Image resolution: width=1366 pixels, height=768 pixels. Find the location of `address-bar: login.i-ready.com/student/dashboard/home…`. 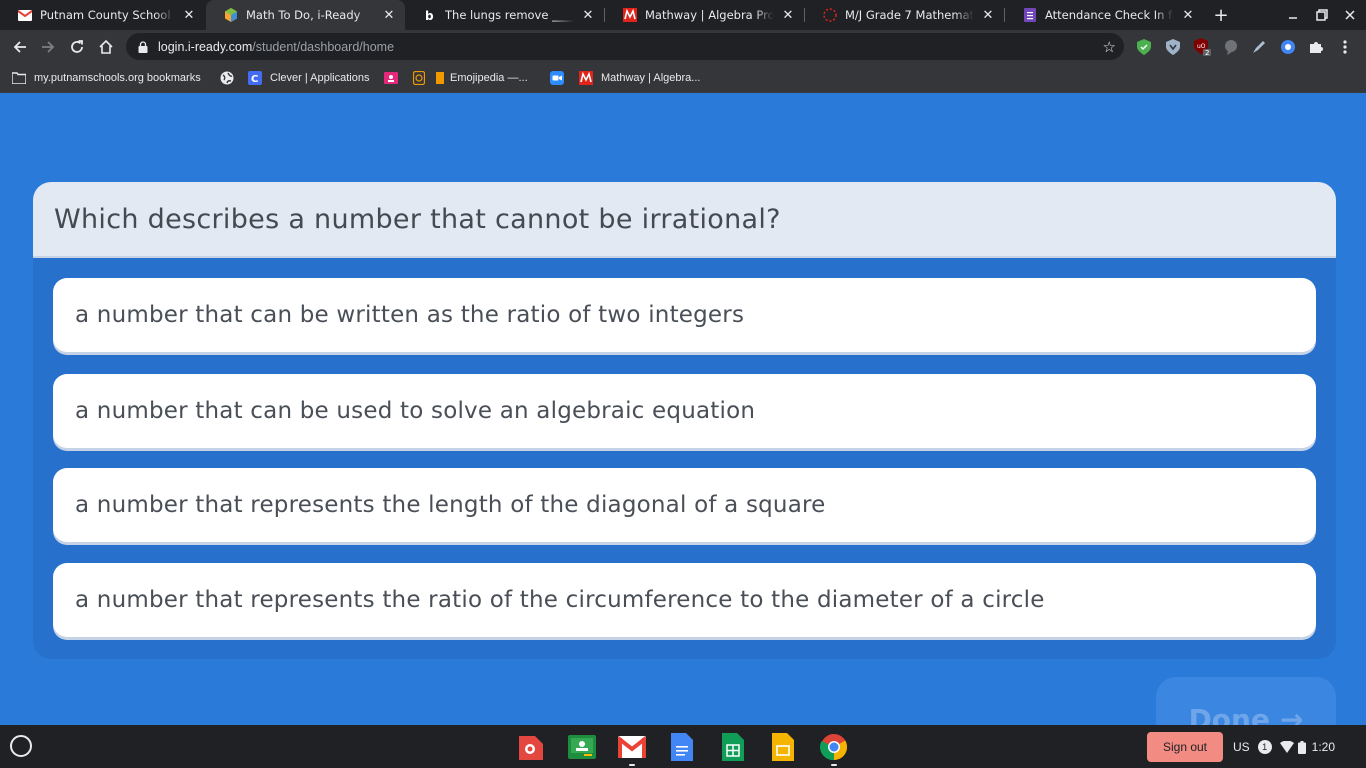

address-bar: login.i-ready.com/student/dashboard/home… is located at coordinates (625, 46).